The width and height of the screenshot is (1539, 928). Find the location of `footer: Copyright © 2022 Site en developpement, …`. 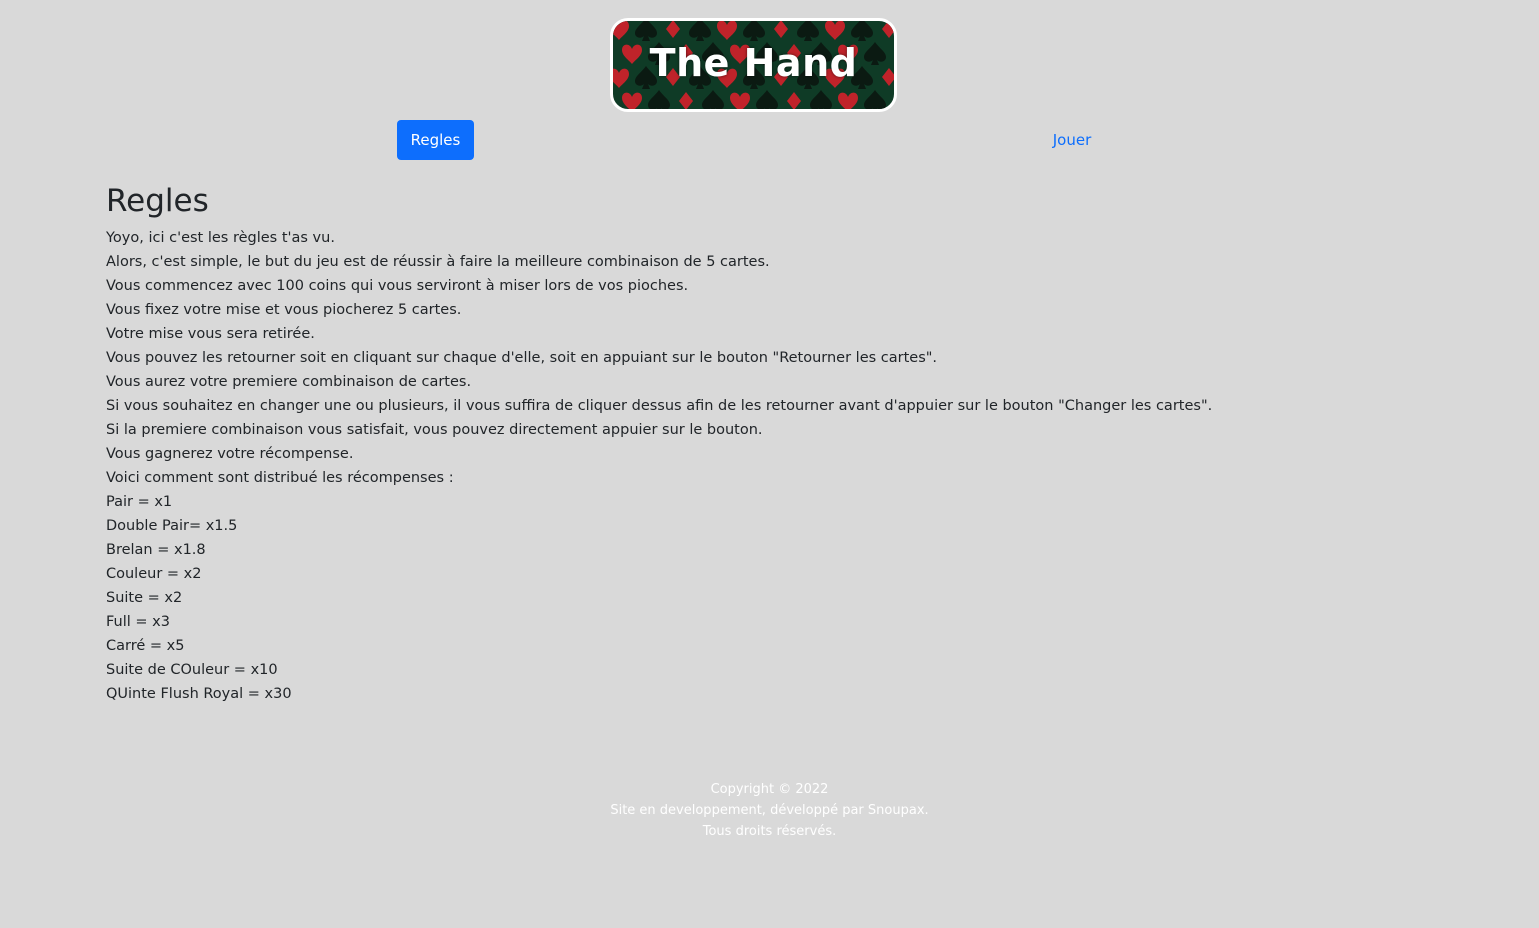

footer: Copyright © 2022 Site en developpement, … is located at coordinates (769, 810).